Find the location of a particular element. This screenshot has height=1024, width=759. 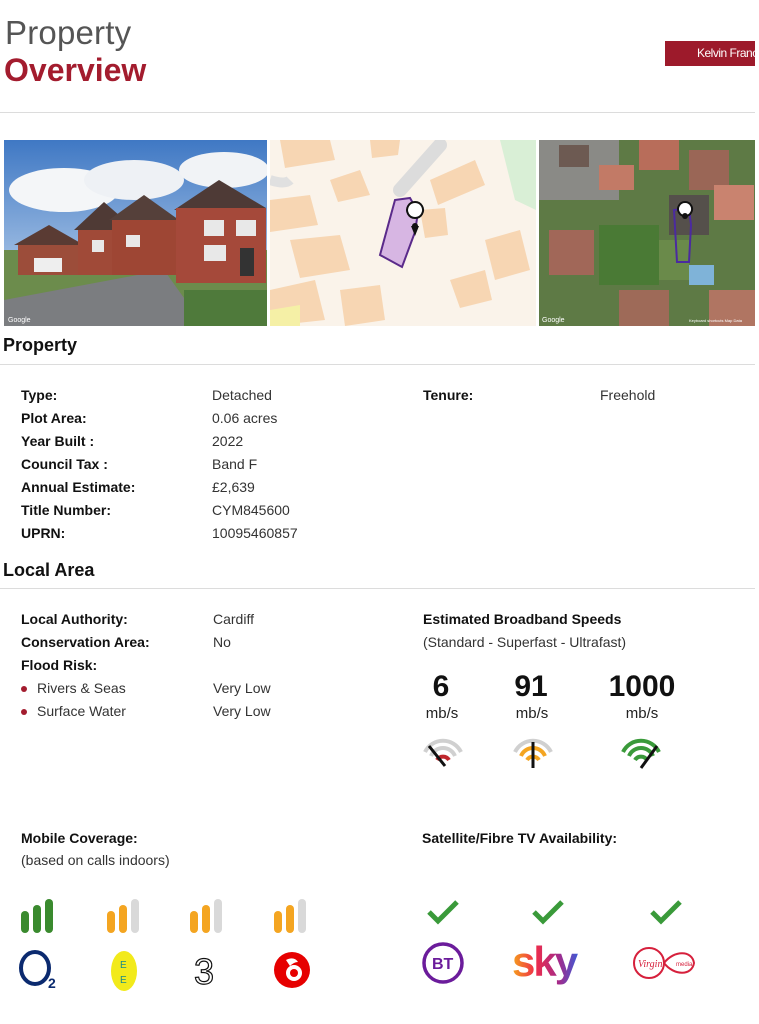

svg-text: sky is located at coordinates (545, 962).